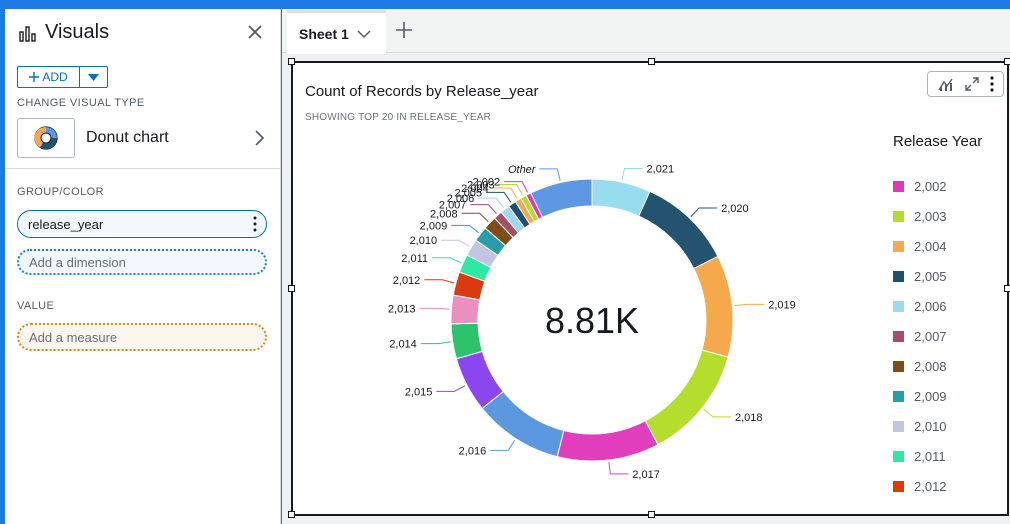 The height and width of the screenshot is (524, 1010). I want to click on legend-item: 2,006, so click(920, 306).